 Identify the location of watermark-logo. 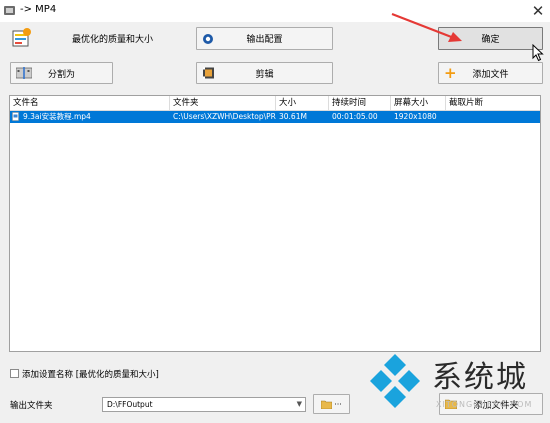
(395, 381).